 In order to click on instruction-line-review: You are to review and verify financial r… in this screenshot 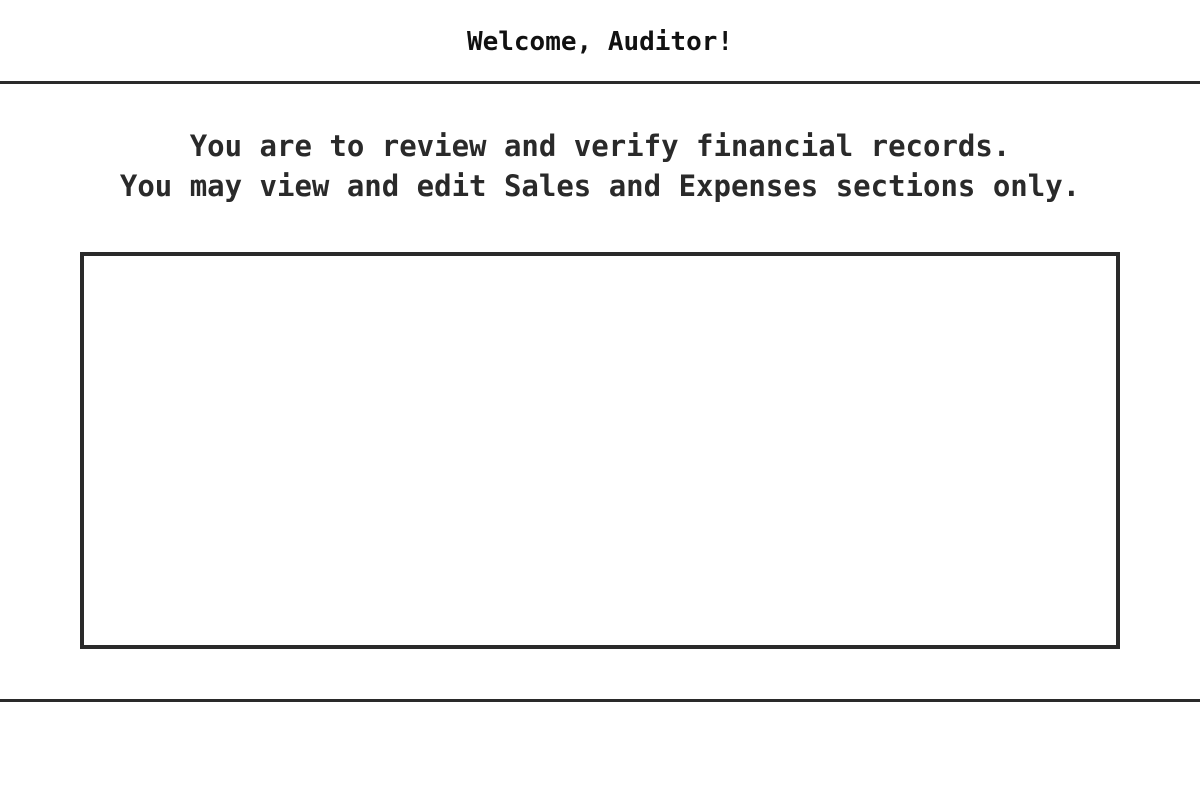, I will do `click(600, 146)`.